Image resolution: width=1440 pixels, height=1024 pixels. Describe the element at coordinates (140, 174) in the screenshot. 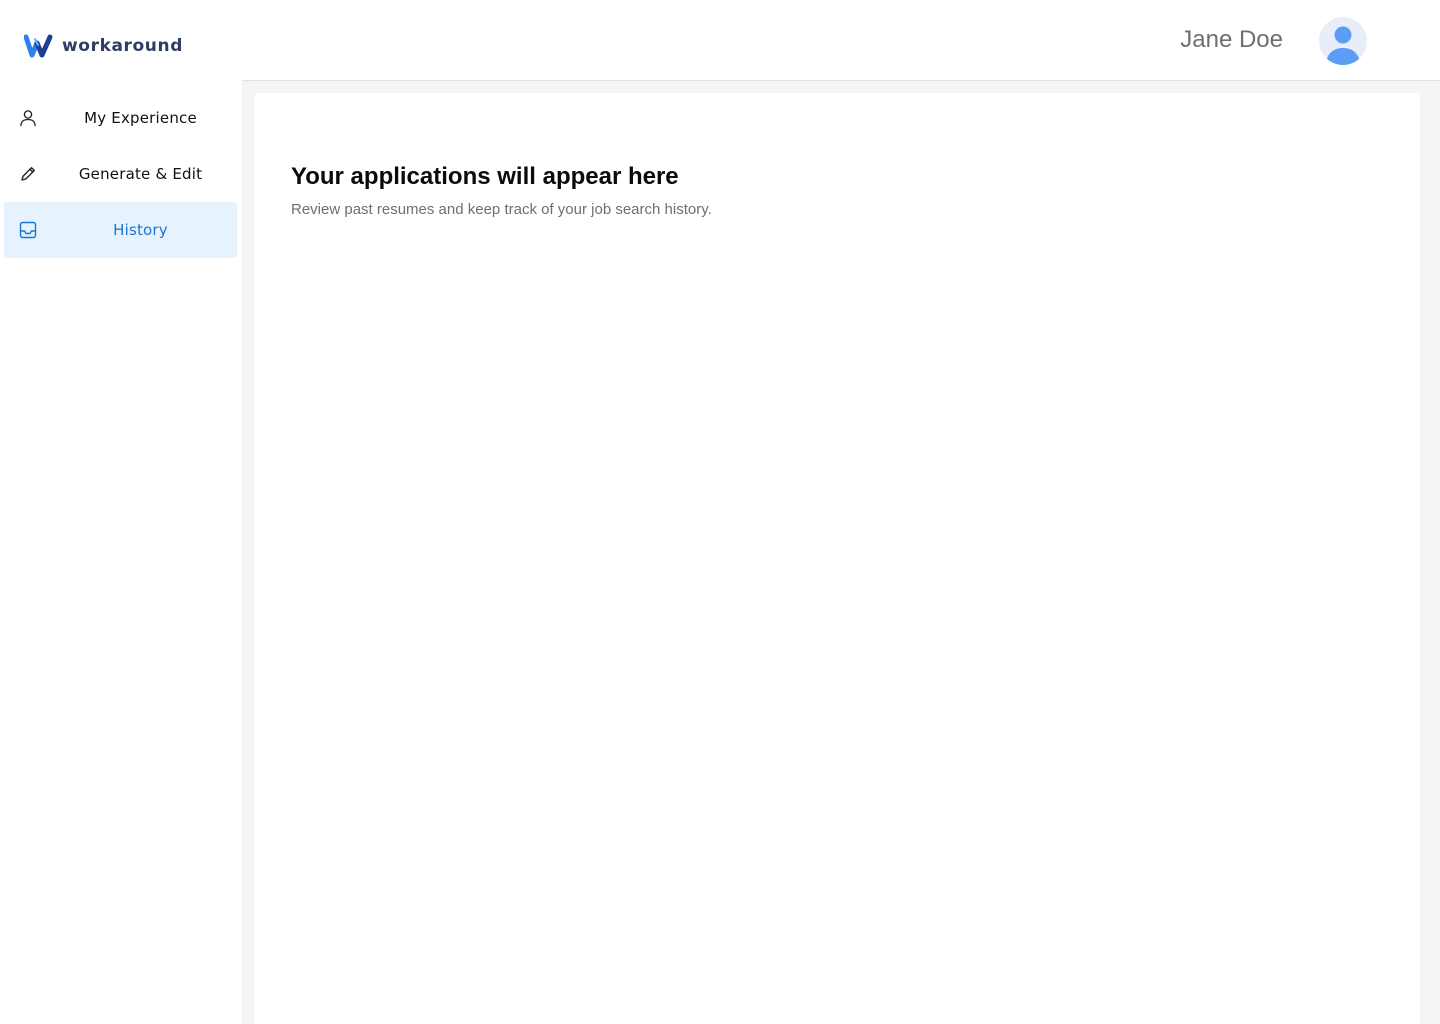

I see `sidebar-item-label: Generate & Edit` at that location.